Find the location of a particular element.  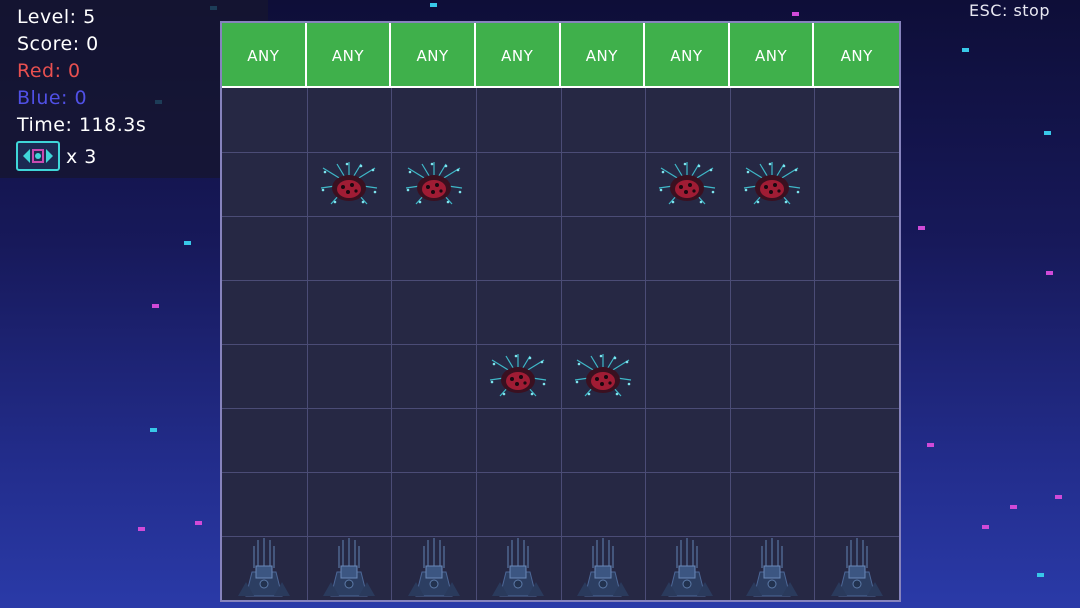

score-label: Score: 0 is located at coordinates (58, 44).